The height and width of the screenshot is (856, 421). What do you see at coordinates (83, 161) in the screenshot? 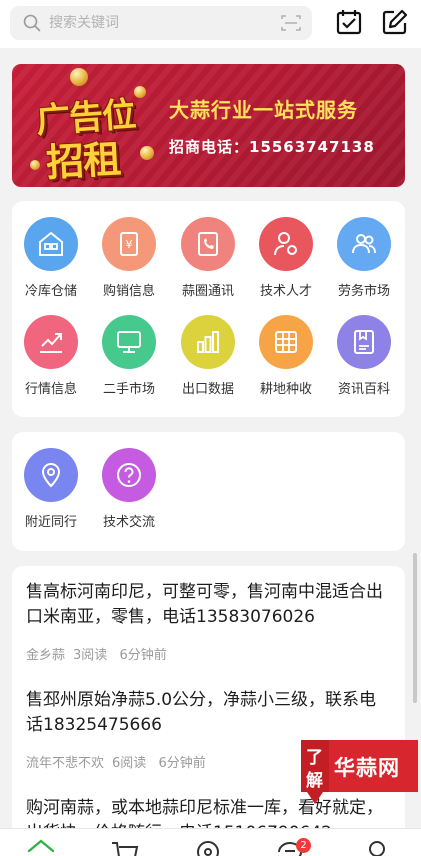
I see `badge-line2: 招租` at bounding box center [83, 161].